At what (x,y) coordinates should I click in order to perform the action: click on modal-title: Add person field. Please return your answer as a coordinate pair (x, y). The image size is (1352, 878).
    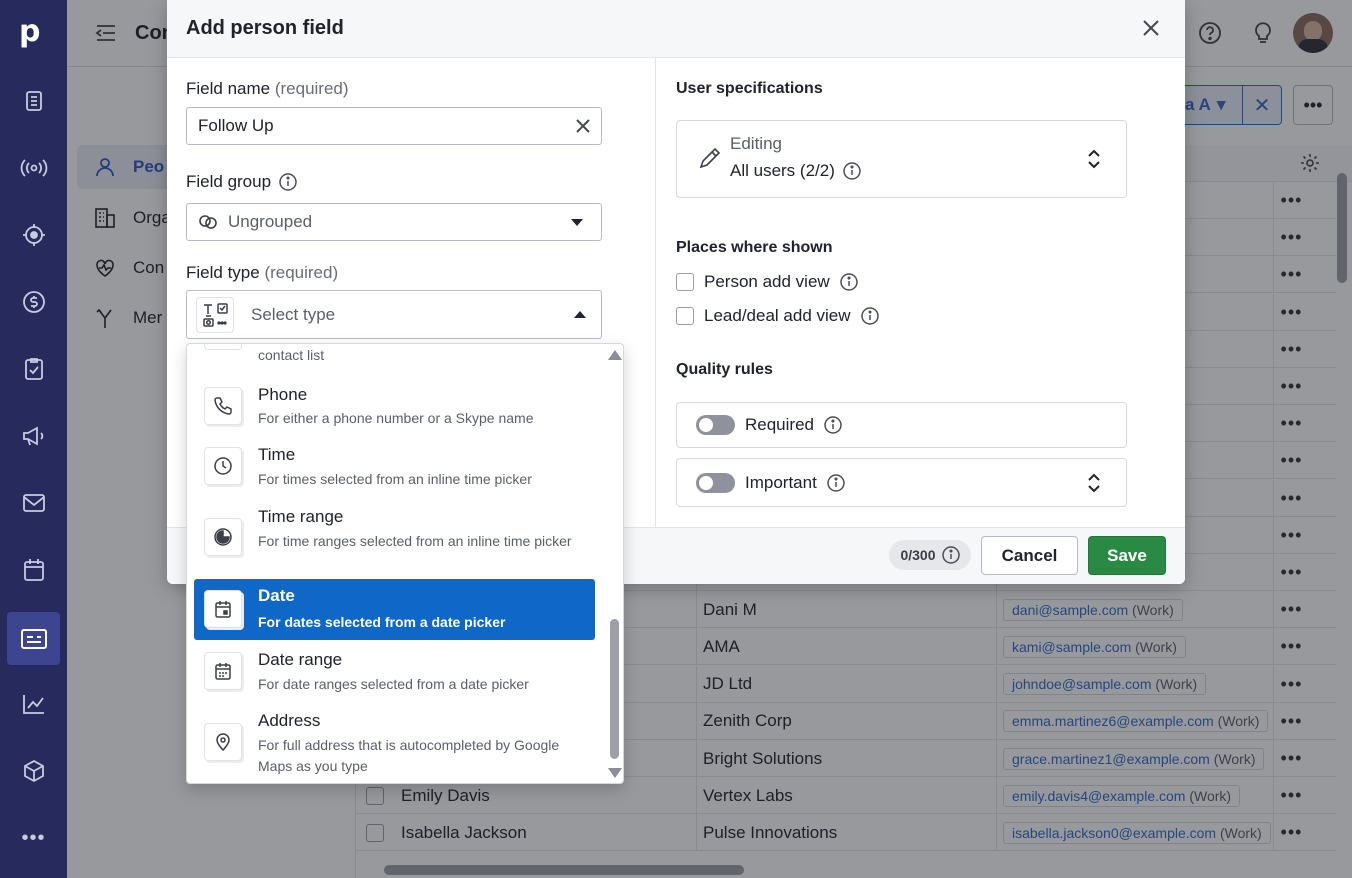
    Looking at the image, I should click on (676, 29).